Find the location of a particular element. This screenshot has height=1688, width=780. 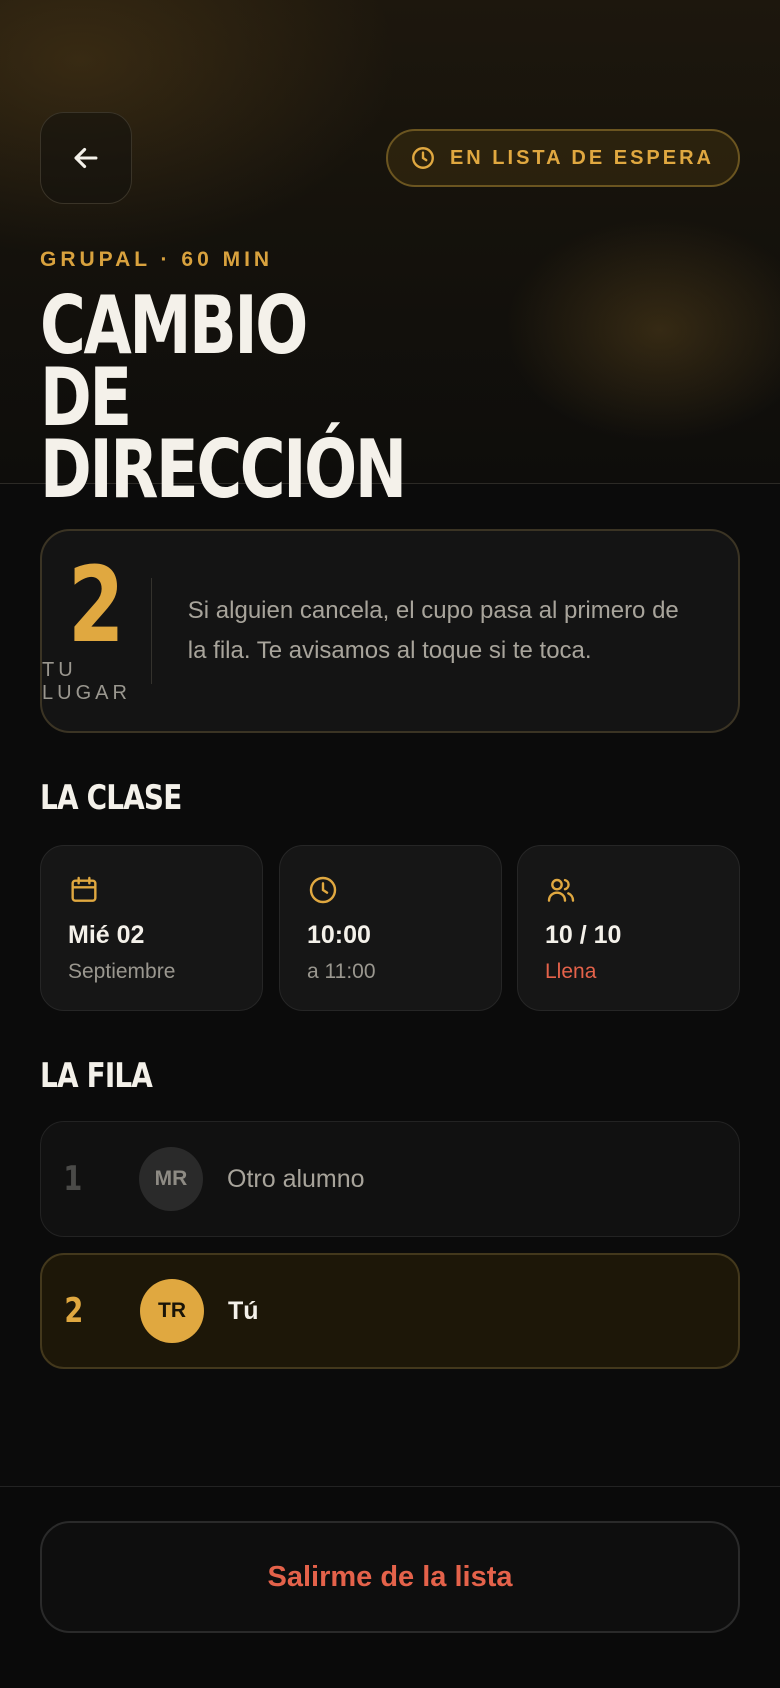

class-type-duration: GRUPAL · 60 MIN is located at coordinates (157, 259).